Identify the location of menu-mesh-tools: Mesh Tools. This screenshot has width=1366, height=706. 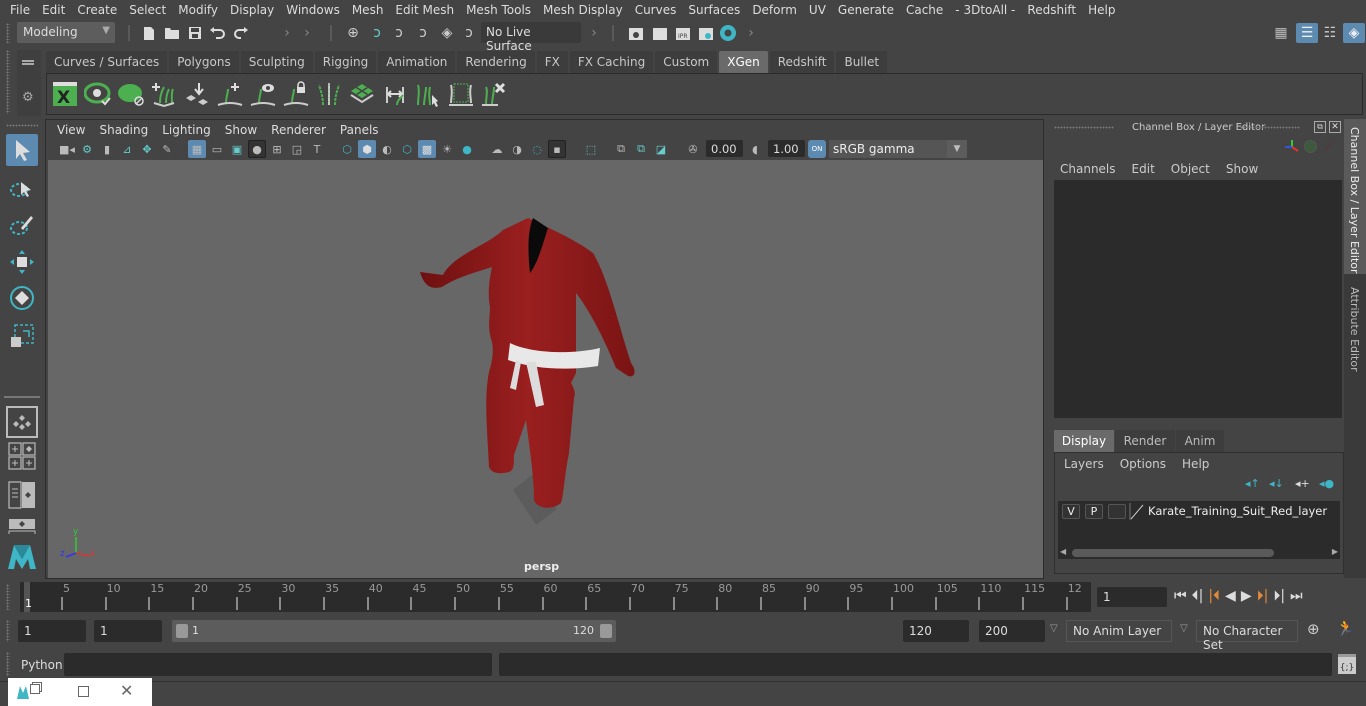
(498, 10).